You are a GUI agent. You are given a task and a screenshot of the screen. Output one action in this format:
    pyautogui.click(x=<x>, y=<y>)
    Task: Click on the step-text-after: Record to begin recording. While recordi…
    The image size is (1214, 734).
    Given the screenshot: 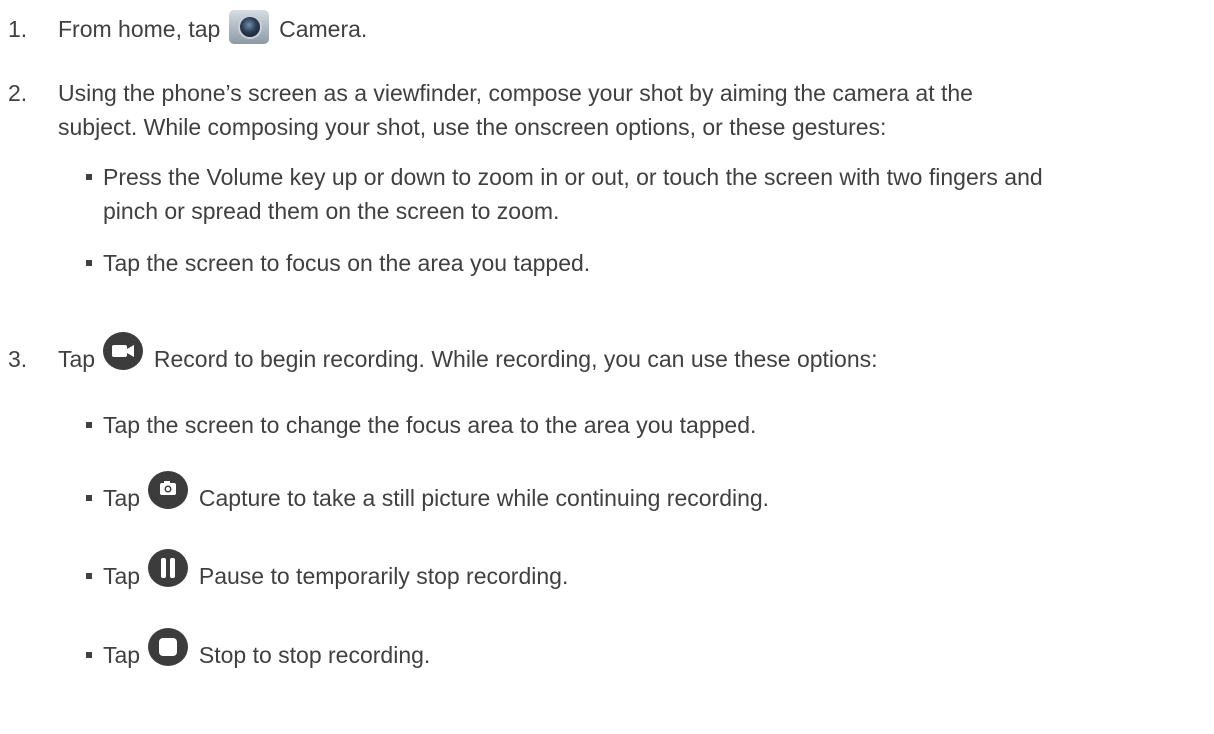 What is the action you would take?
    pyautogui.click(x=515, y=359)
    